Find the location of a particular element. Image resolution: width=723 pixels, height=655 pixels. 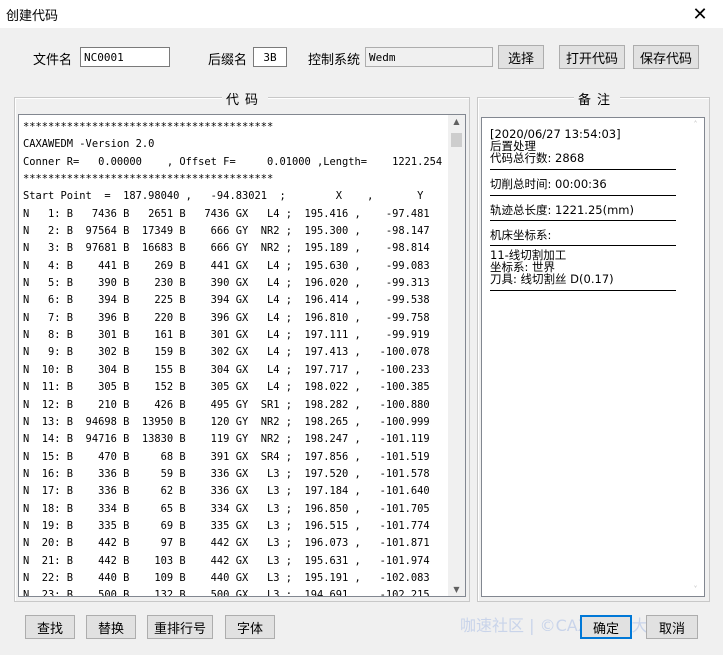

notes-scroll-up-icon: ˄ is located at coordinates (695, 124).